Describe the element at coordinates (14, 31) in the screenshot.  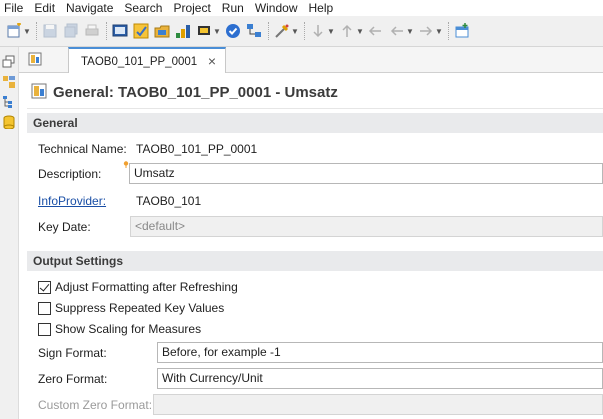
I see `new-wizard-icon` at that location.